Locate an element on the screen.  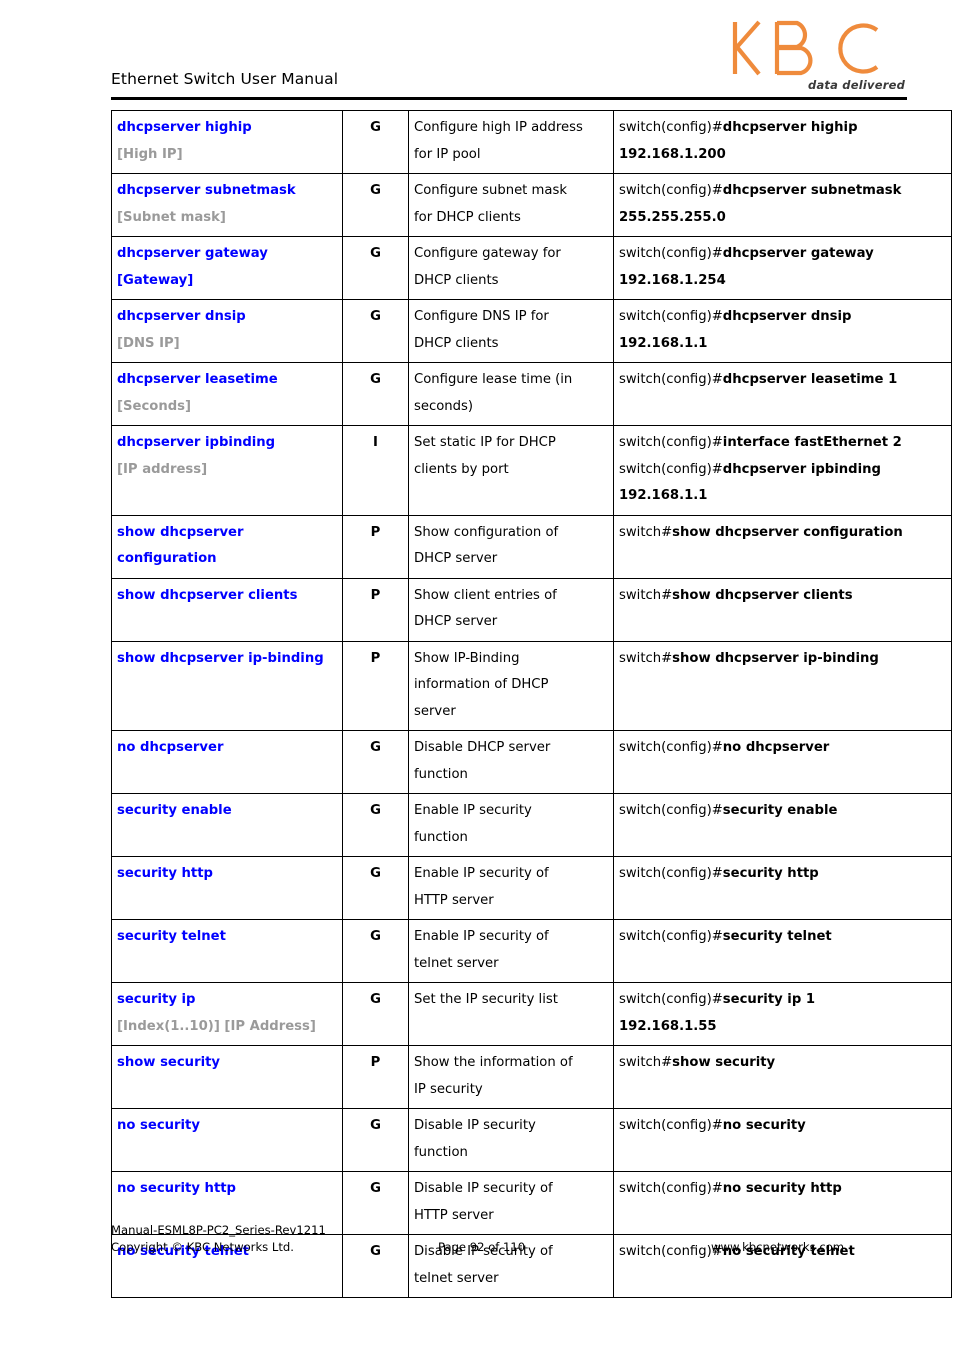
example-line: switch(config)#security enable is located at coordinates (782, 811).